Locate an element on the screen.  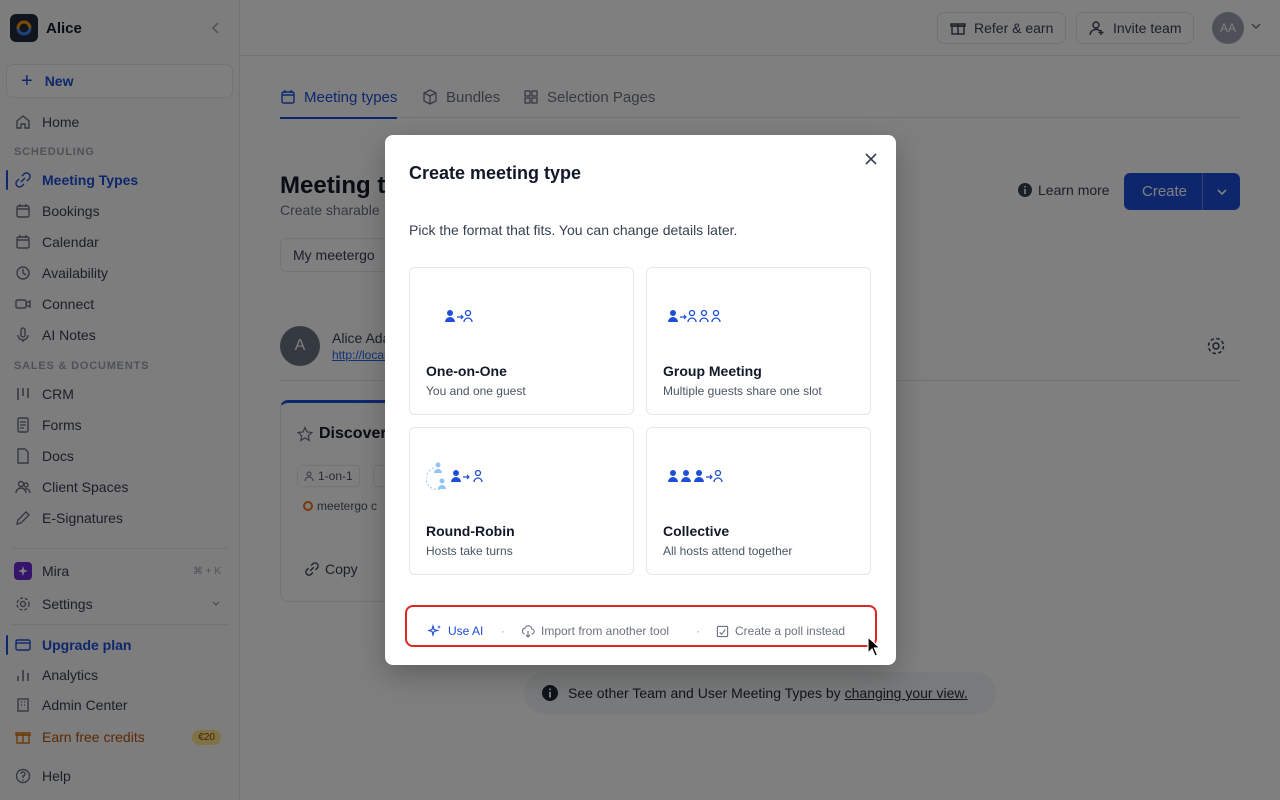
sparkles-icon is located at coordinates (435, 631).